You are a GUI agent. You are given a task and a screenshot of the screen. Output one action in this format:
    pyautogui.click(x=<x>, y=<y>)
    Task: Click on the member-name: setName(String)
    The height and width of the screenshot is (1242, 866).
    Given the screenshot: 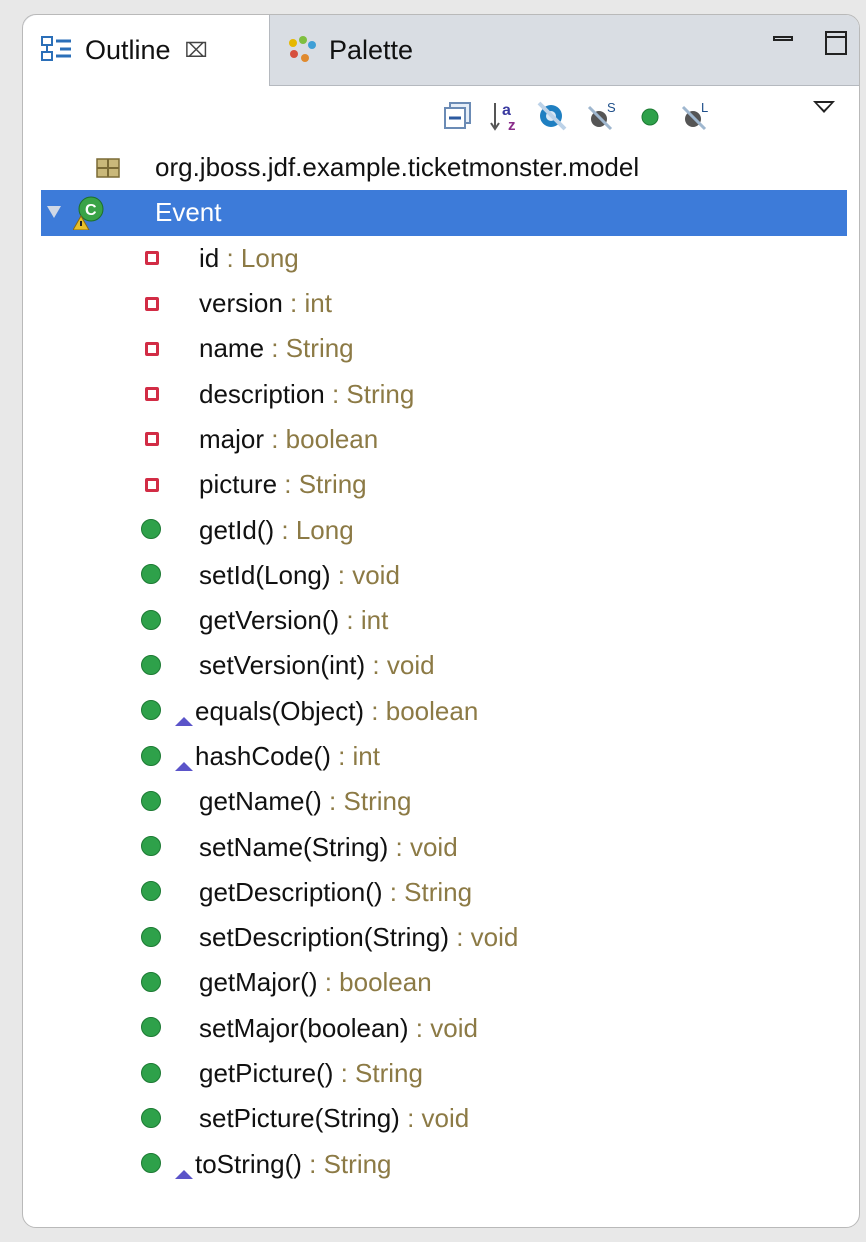 What is the action you would take?
    pyautogui.click(x=294, y=846)
    